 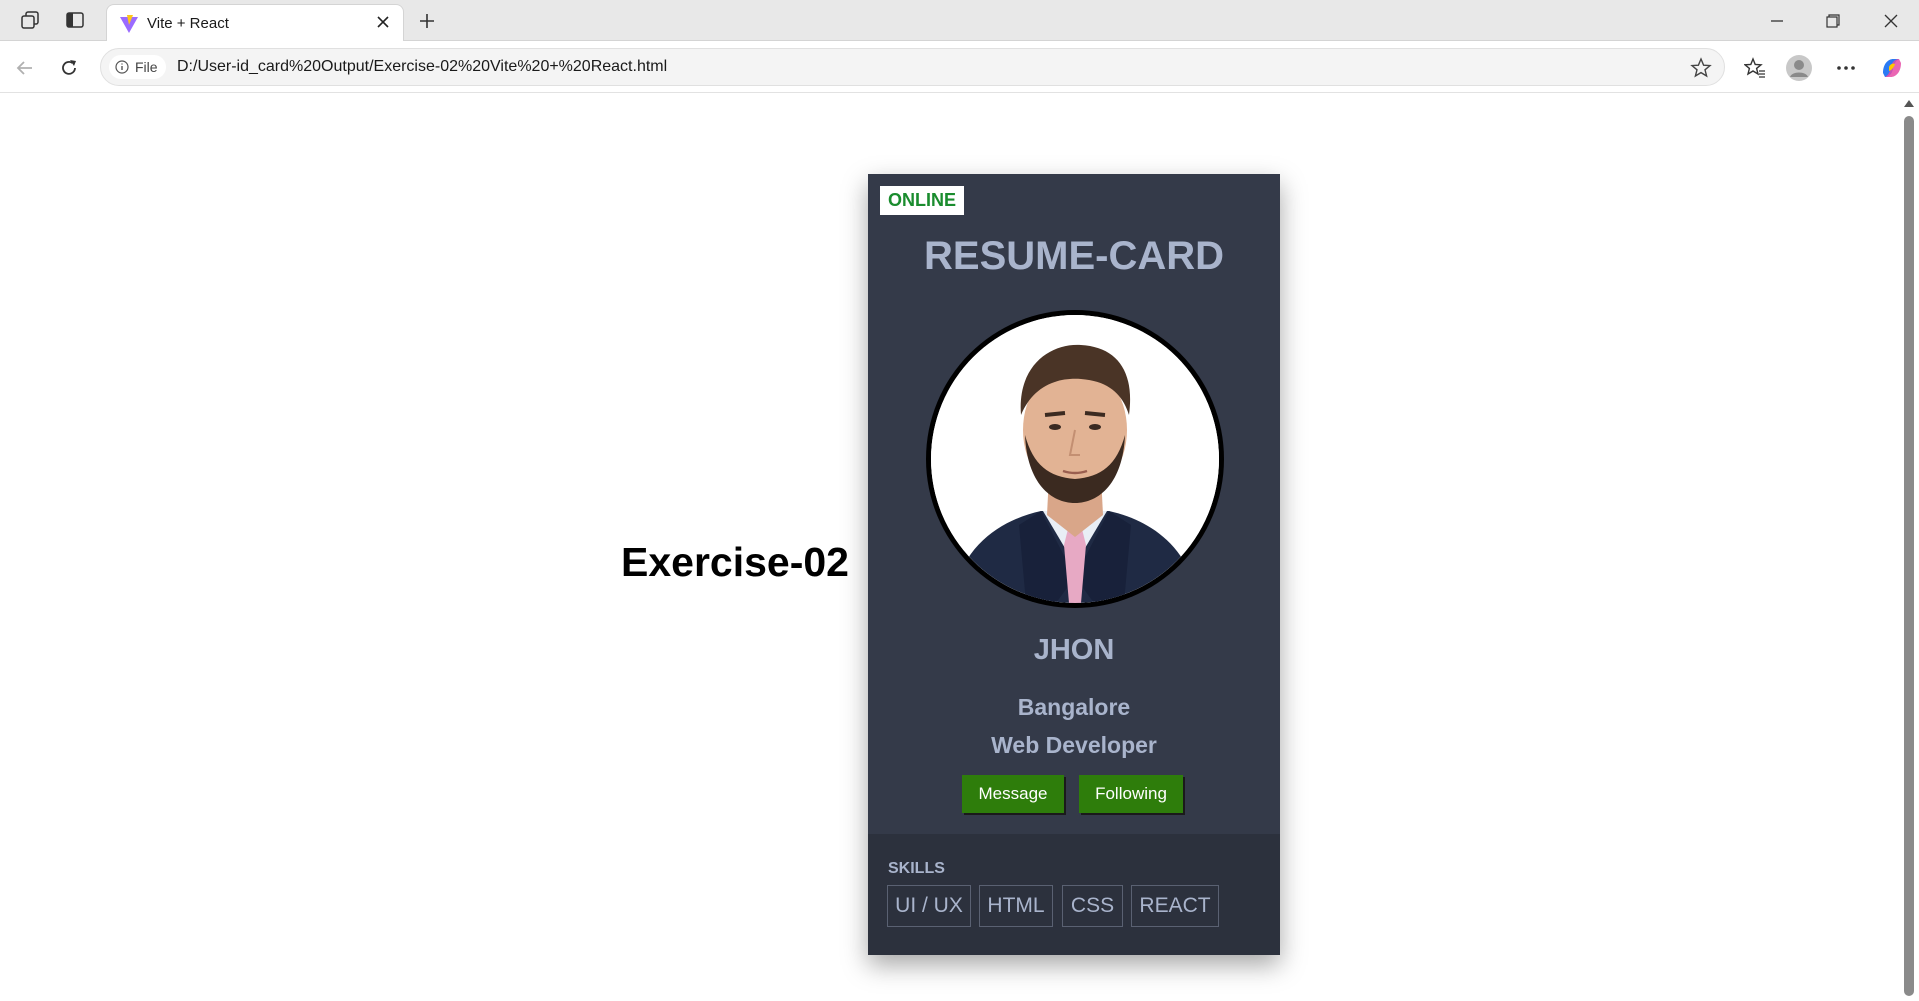 I want to click on skill-tag: HTML, so click(x=1016, y=906).